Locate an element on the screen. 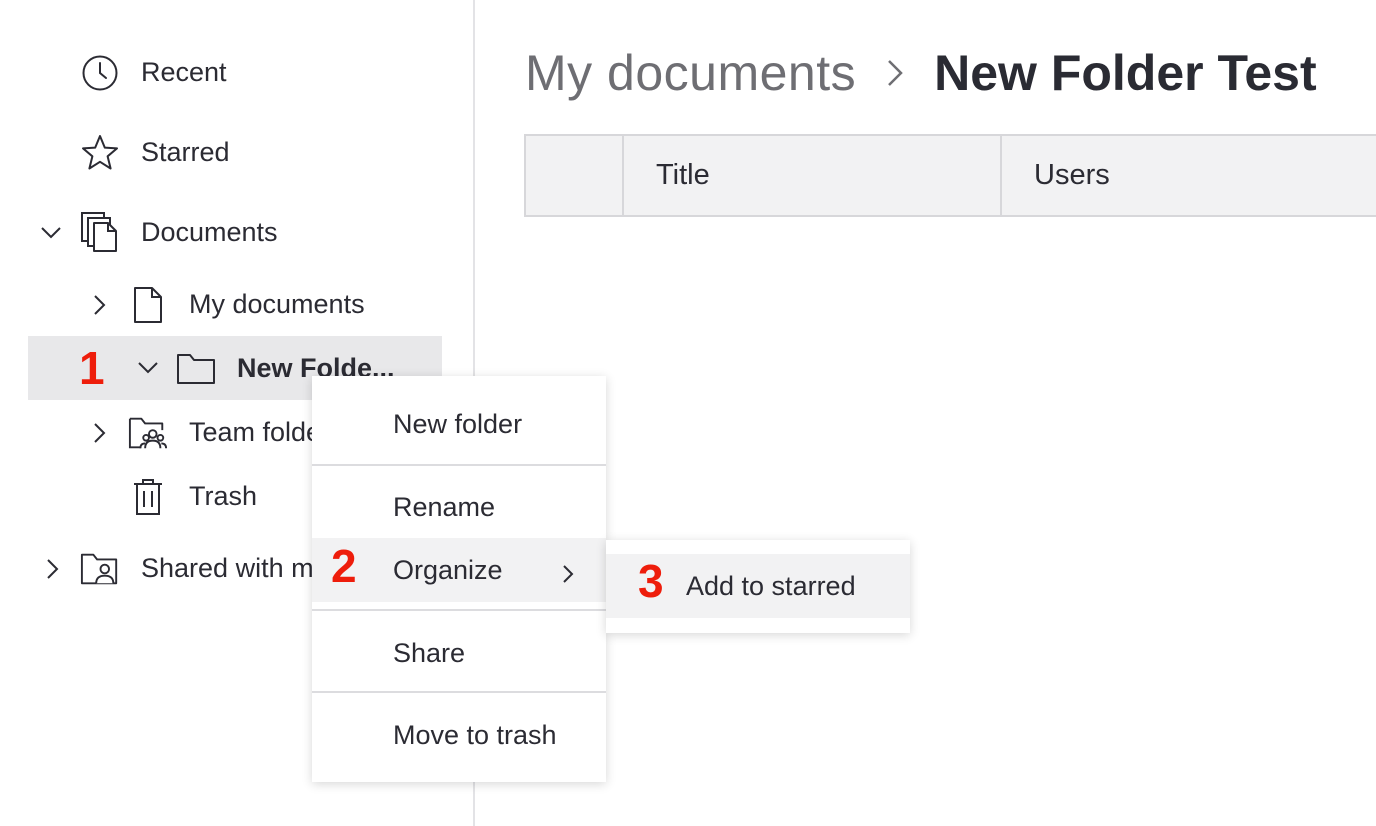 The width and height of the screenshot is (1376, 826). menu-item-move-to-trash: Move to trash is located at coordinates (459, 735).